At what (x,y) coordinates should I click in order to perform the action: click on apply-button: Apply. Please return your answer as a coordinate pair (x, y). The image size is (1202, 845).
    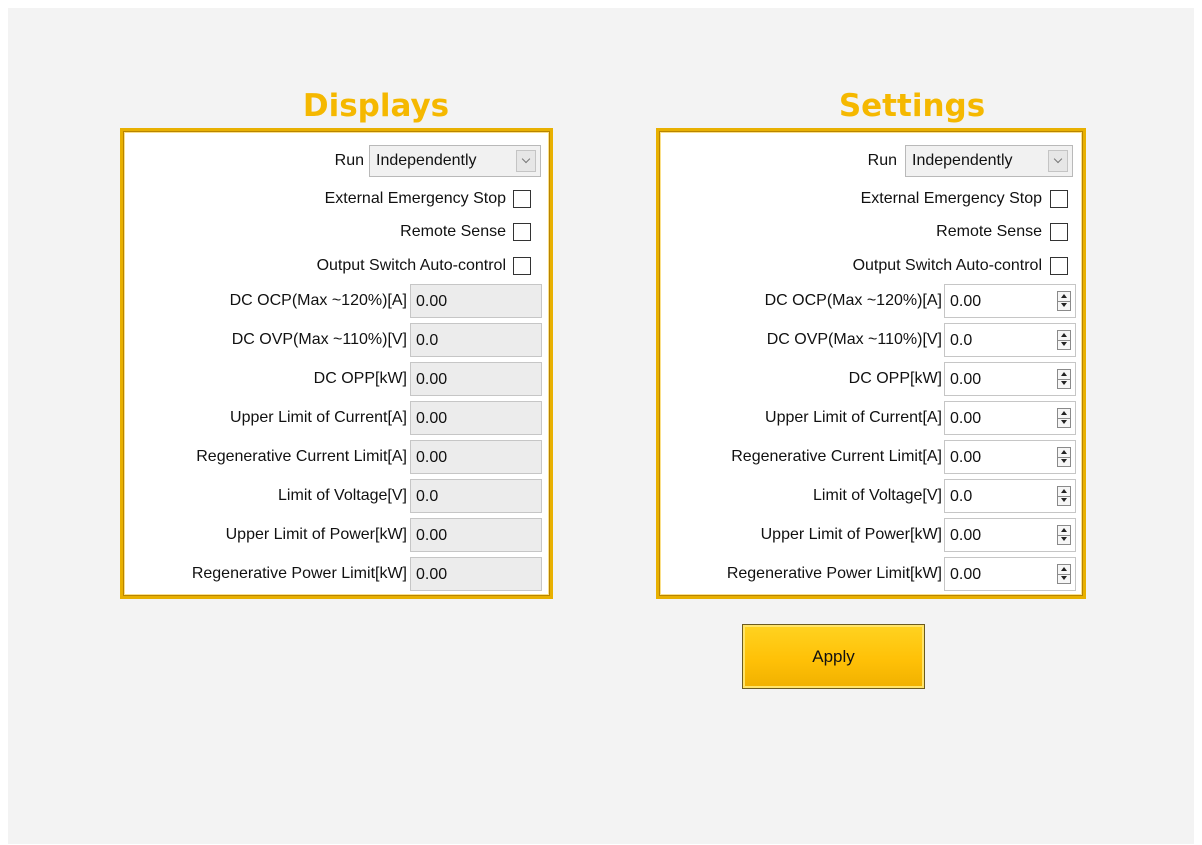
    Looking at the image, I should click on (833, 656).